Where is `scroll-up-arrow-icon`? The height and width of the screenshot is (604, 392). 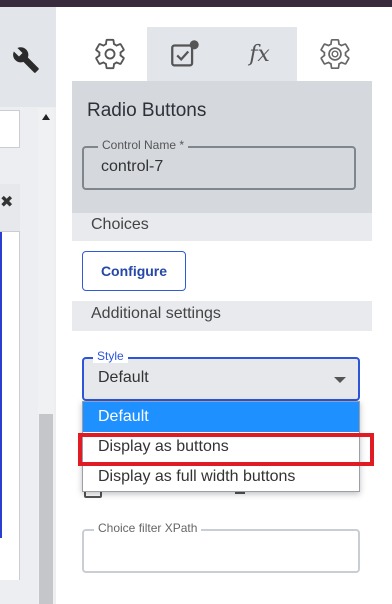 scroll-up-arrow-icon is located at coordinates (46, 117).